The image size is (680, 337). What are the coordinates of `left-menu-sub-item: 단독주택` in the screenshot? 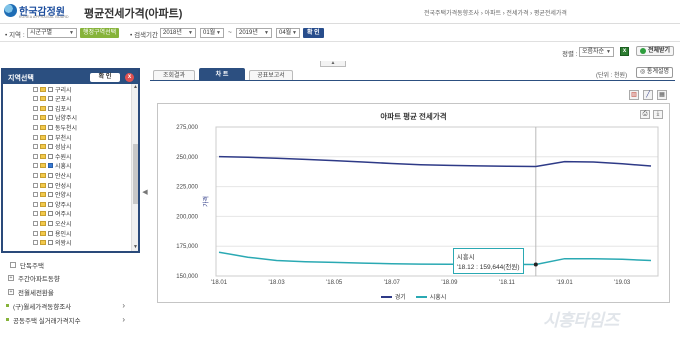 It's located at (77, 264).